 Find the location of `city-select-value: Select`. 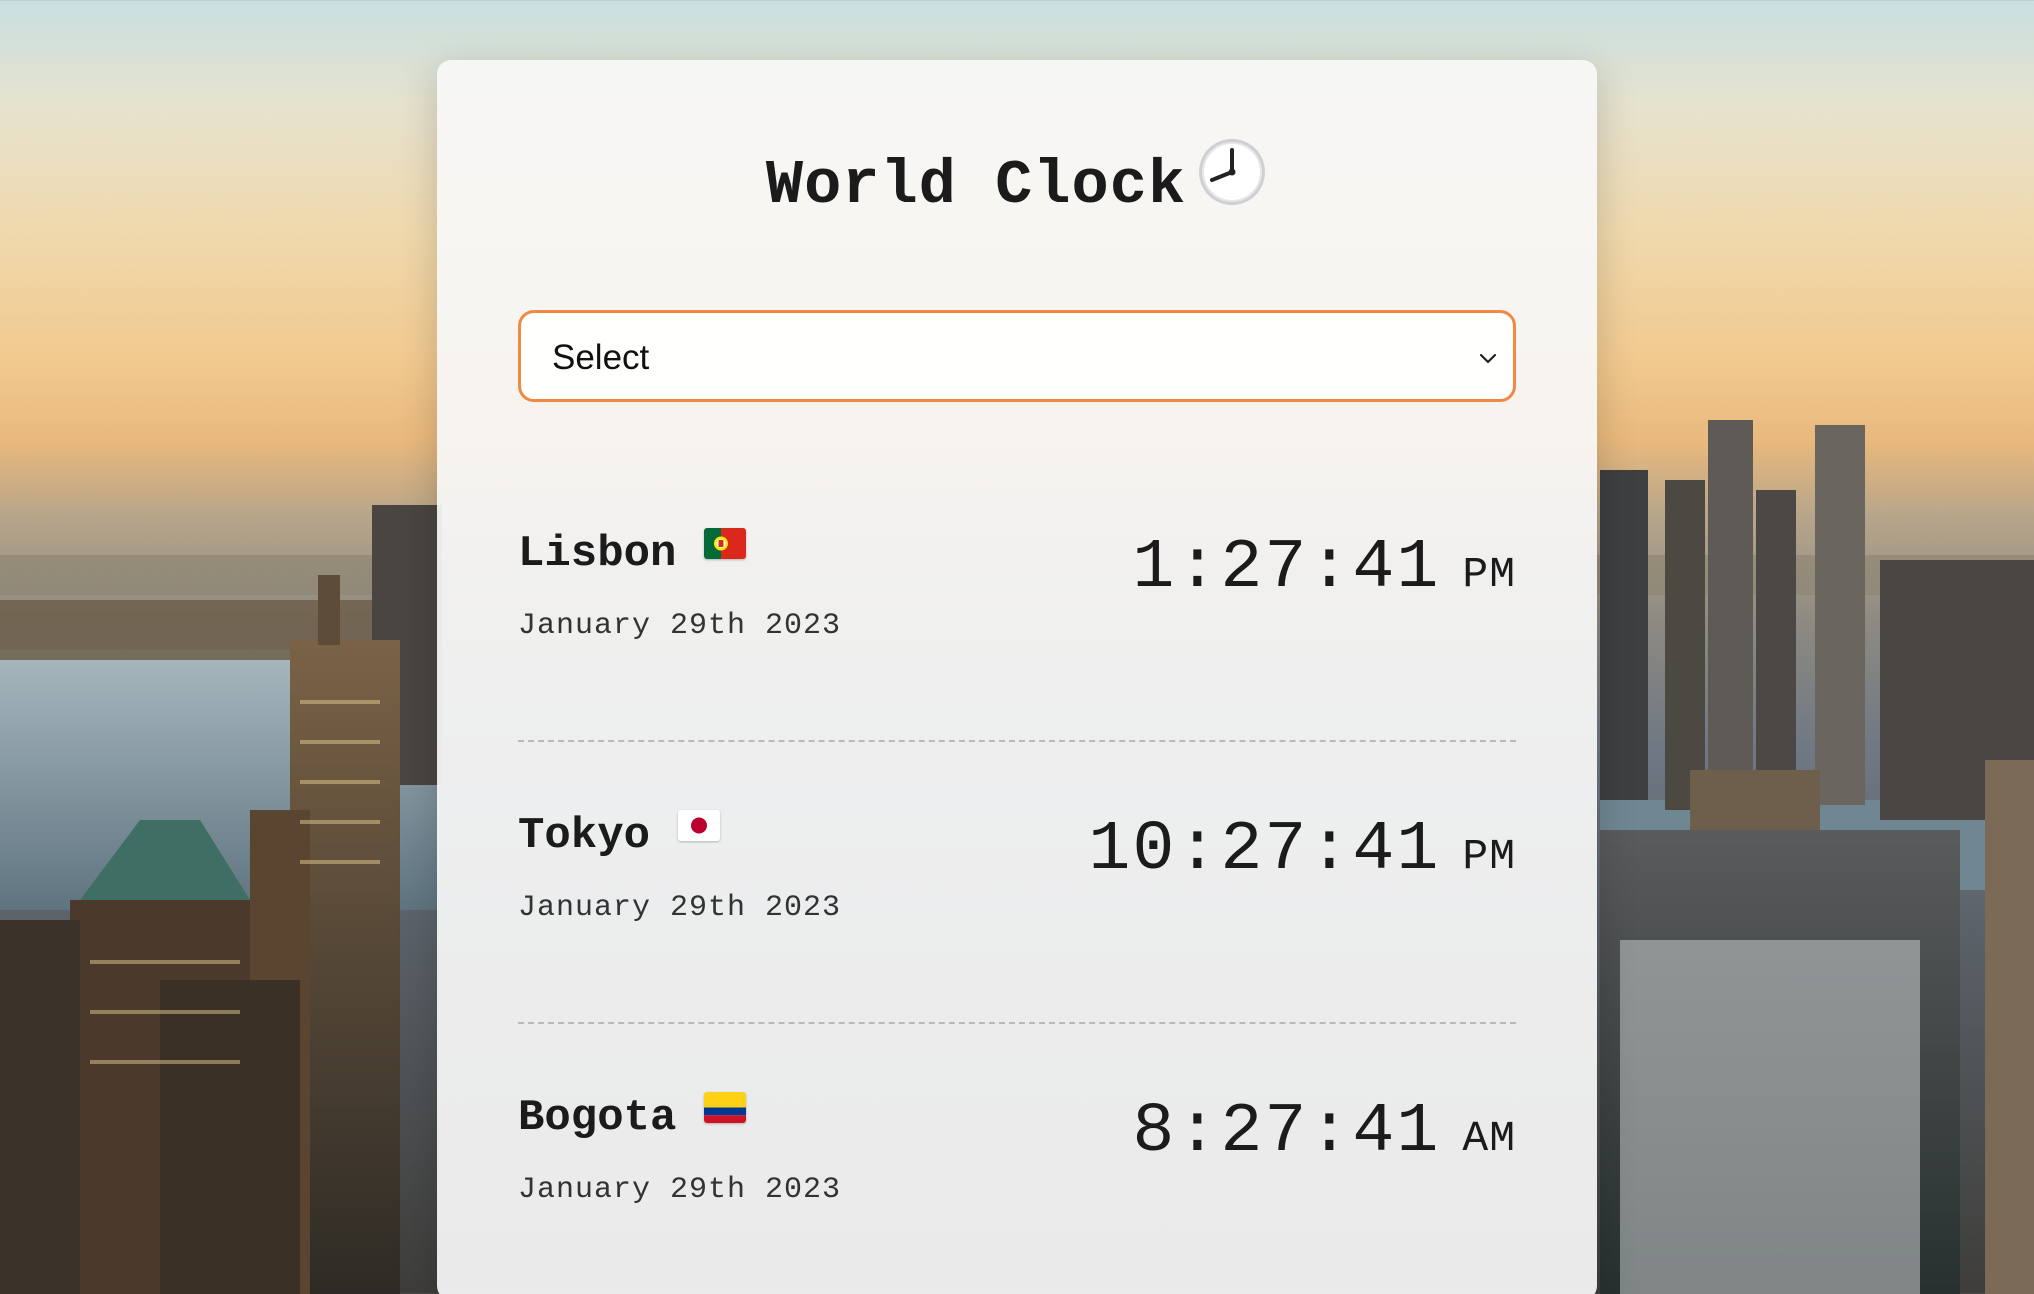

city-select-value: Select is located at coordinates (601, 357).